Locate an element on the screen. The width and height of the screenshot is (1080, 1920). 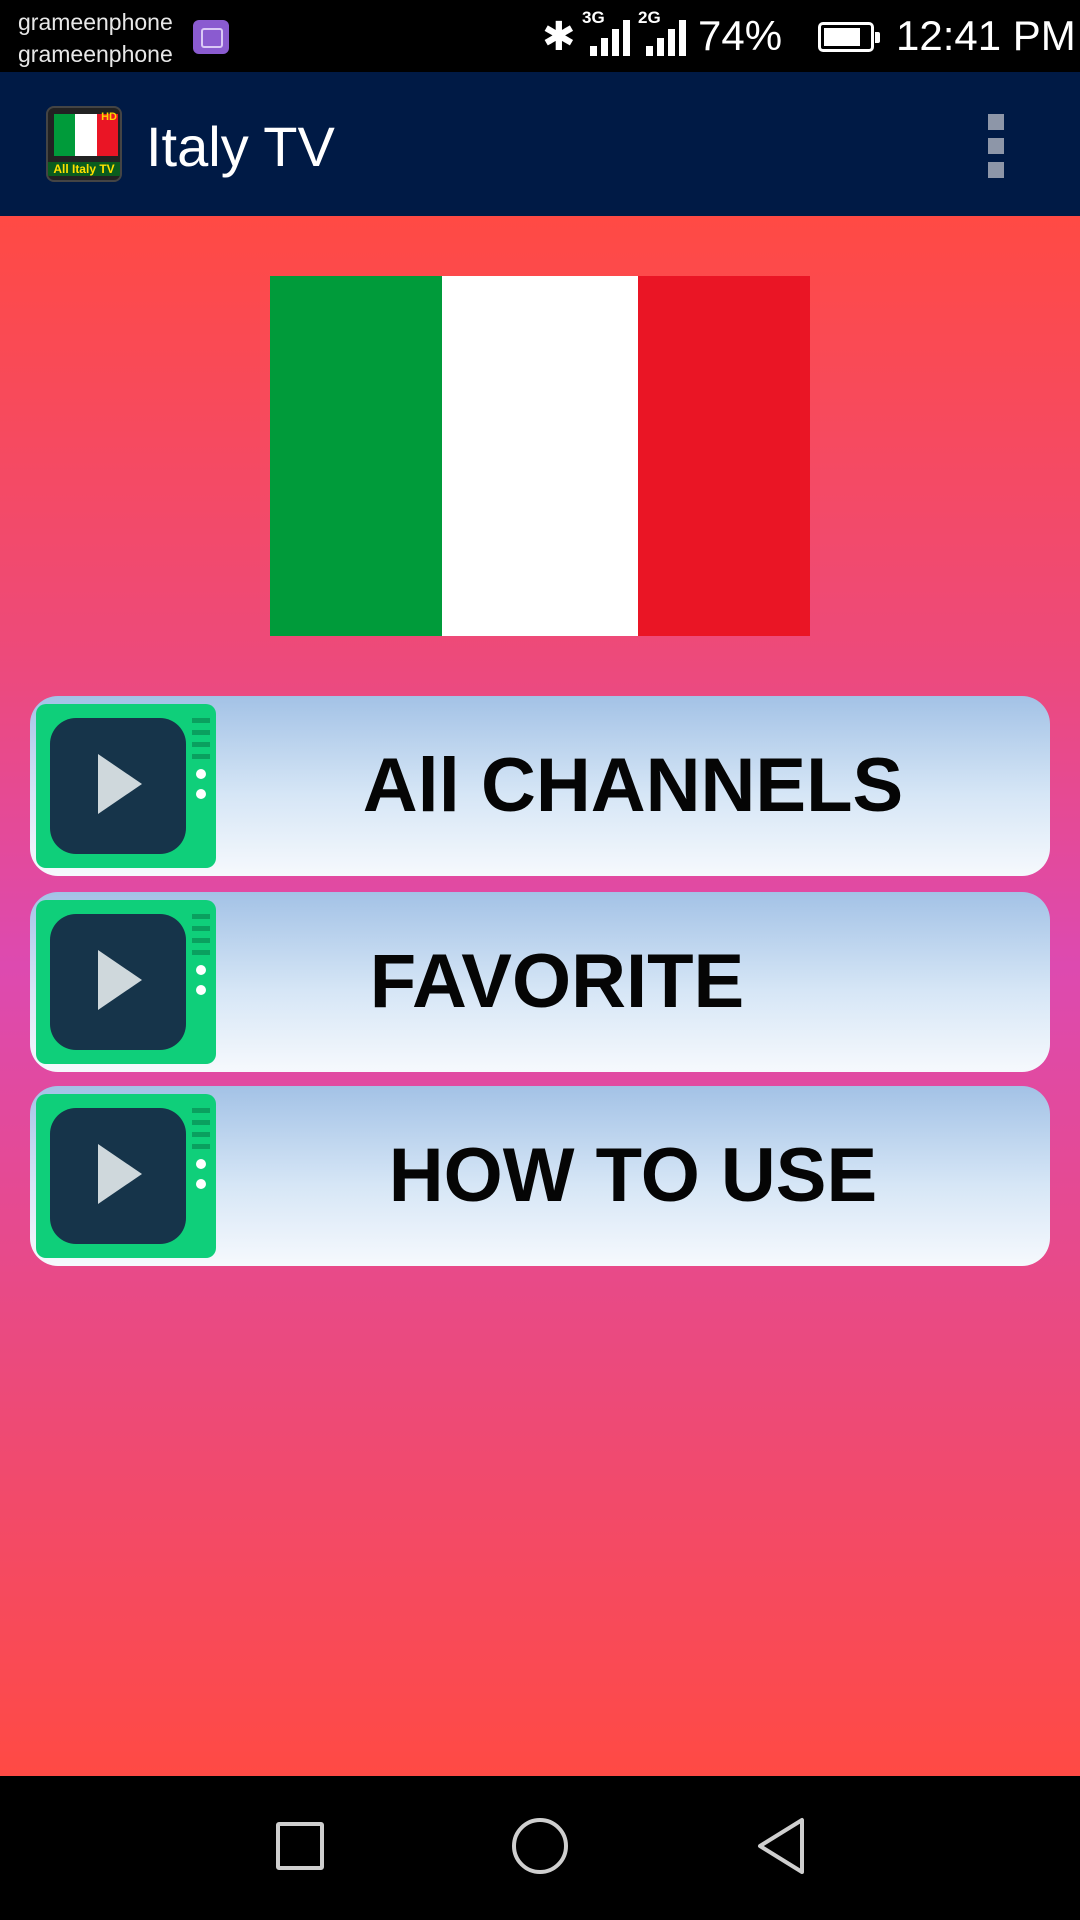
favorite-button: FAVORITE is located at coordinates (540, 982).